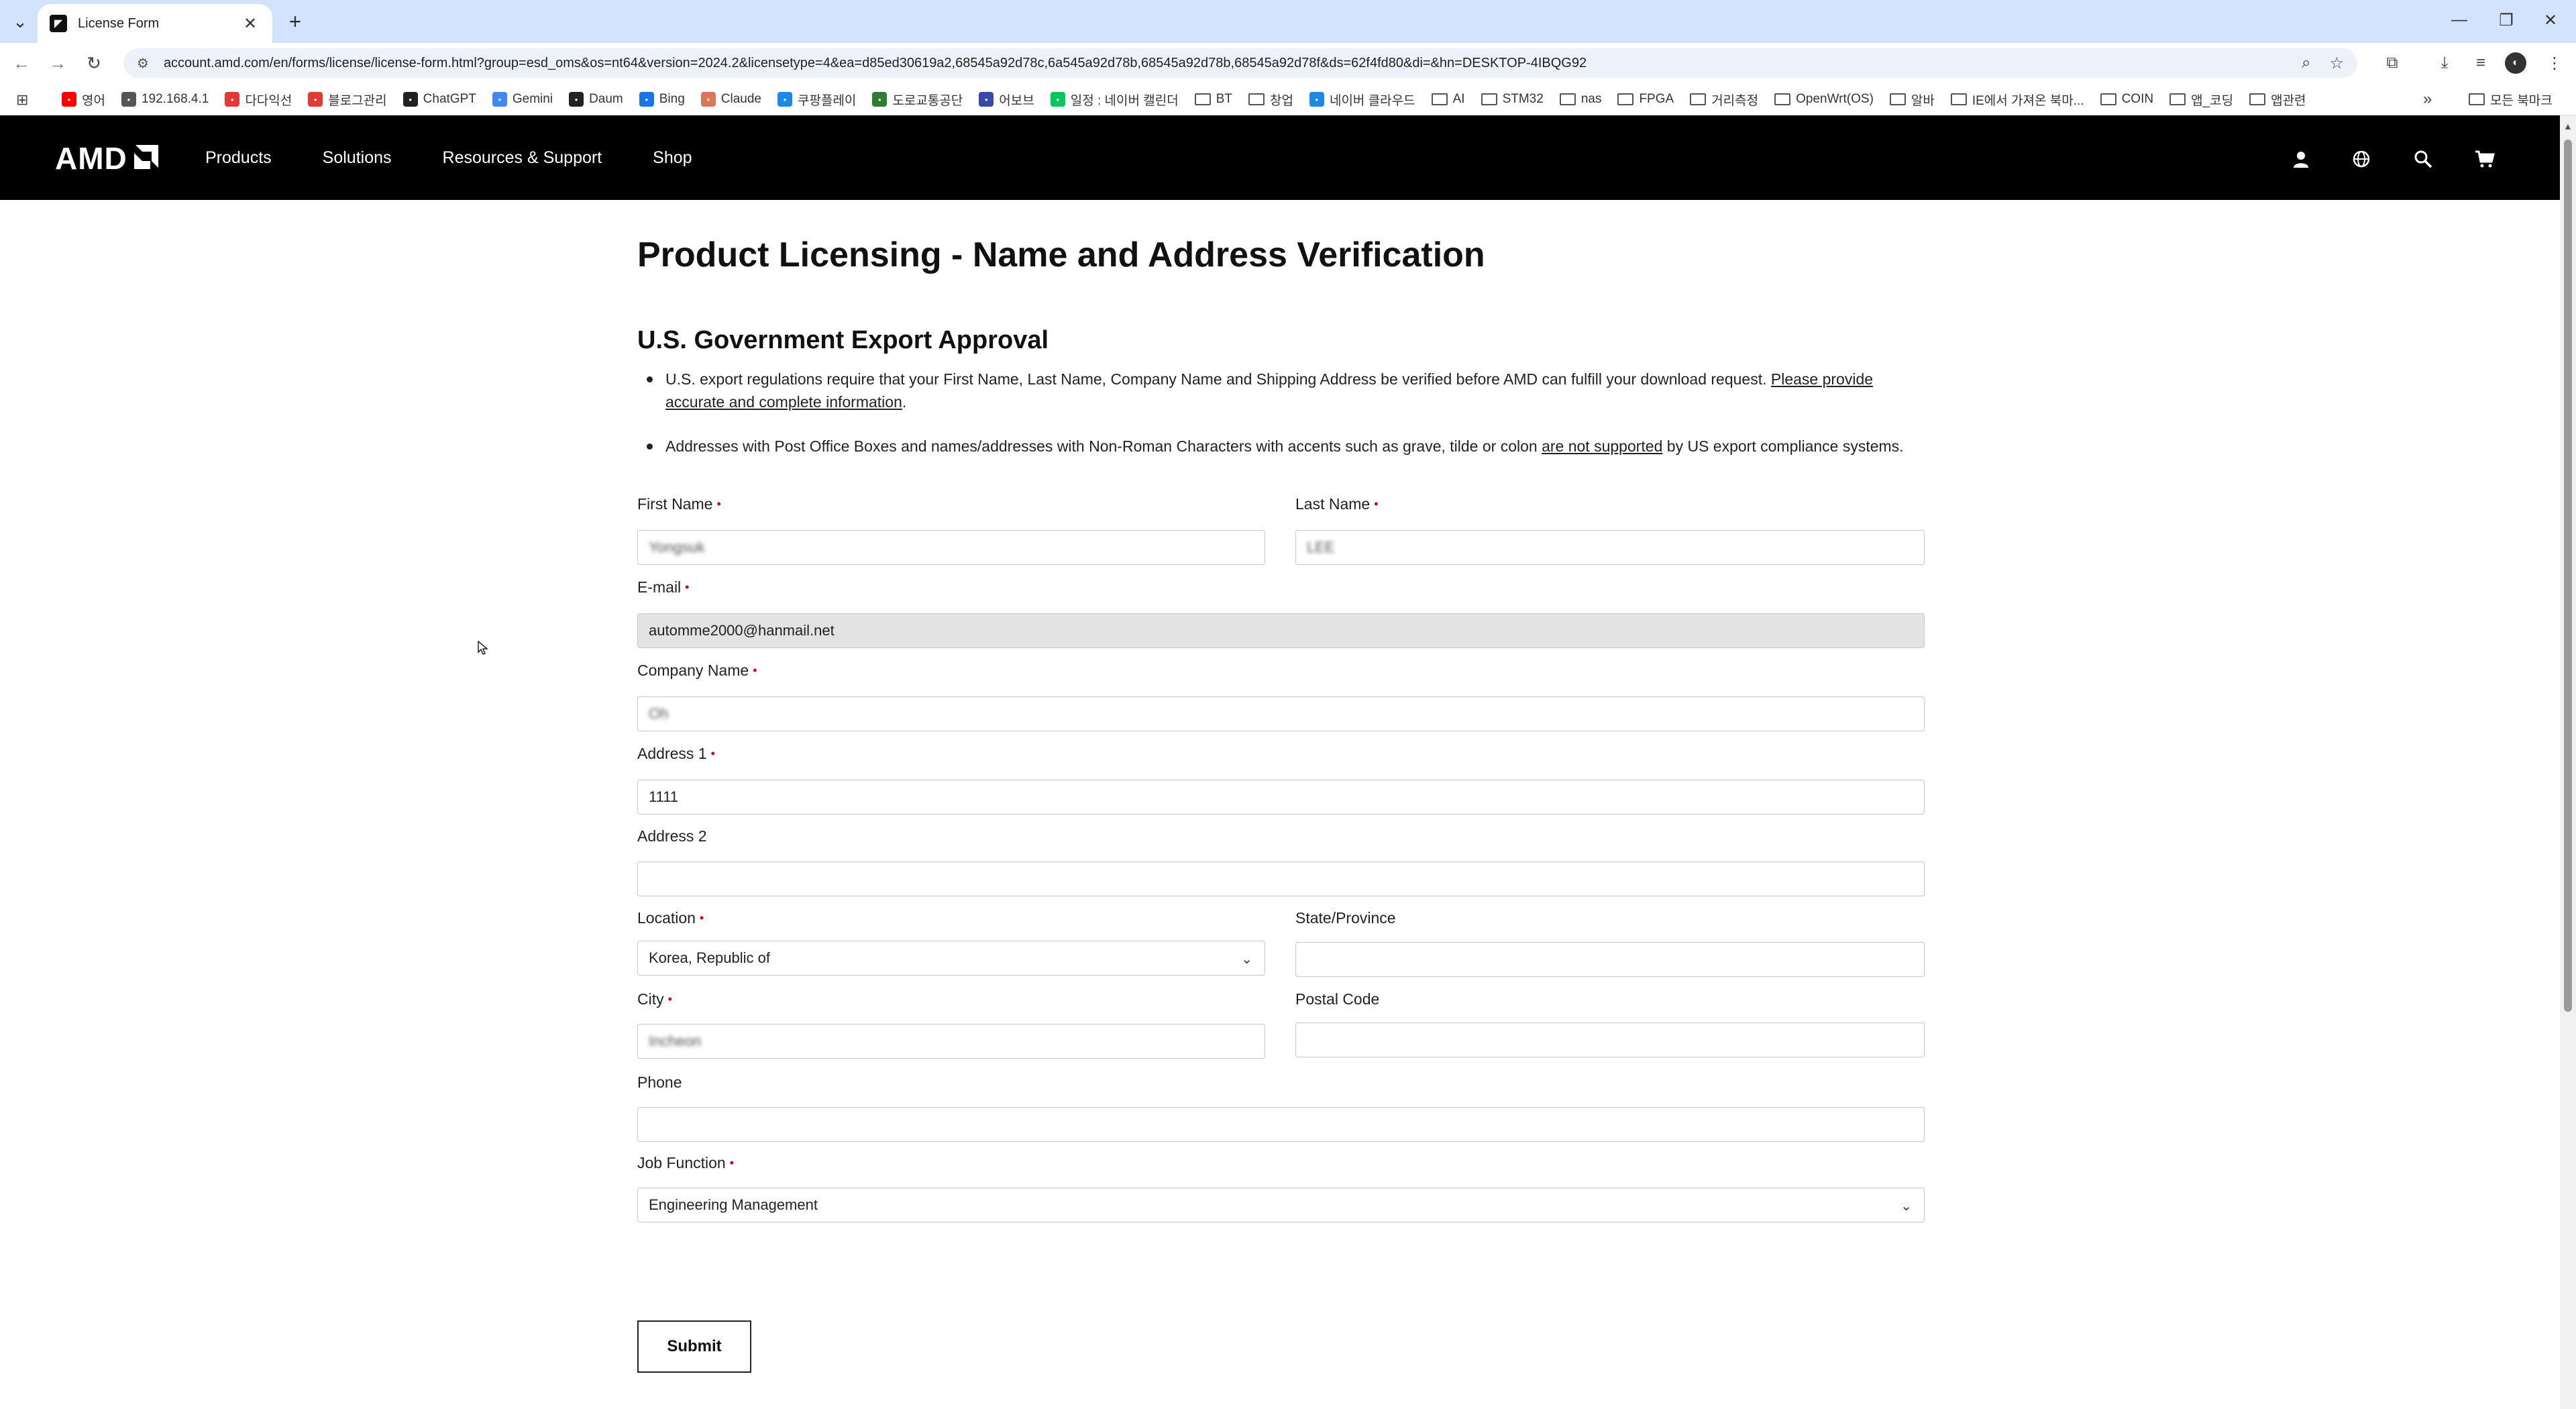 Image resolution: width=2576 pixels, height=1409 pixels. I want to click on bookmark-label: 알바, so click(1923, 100).